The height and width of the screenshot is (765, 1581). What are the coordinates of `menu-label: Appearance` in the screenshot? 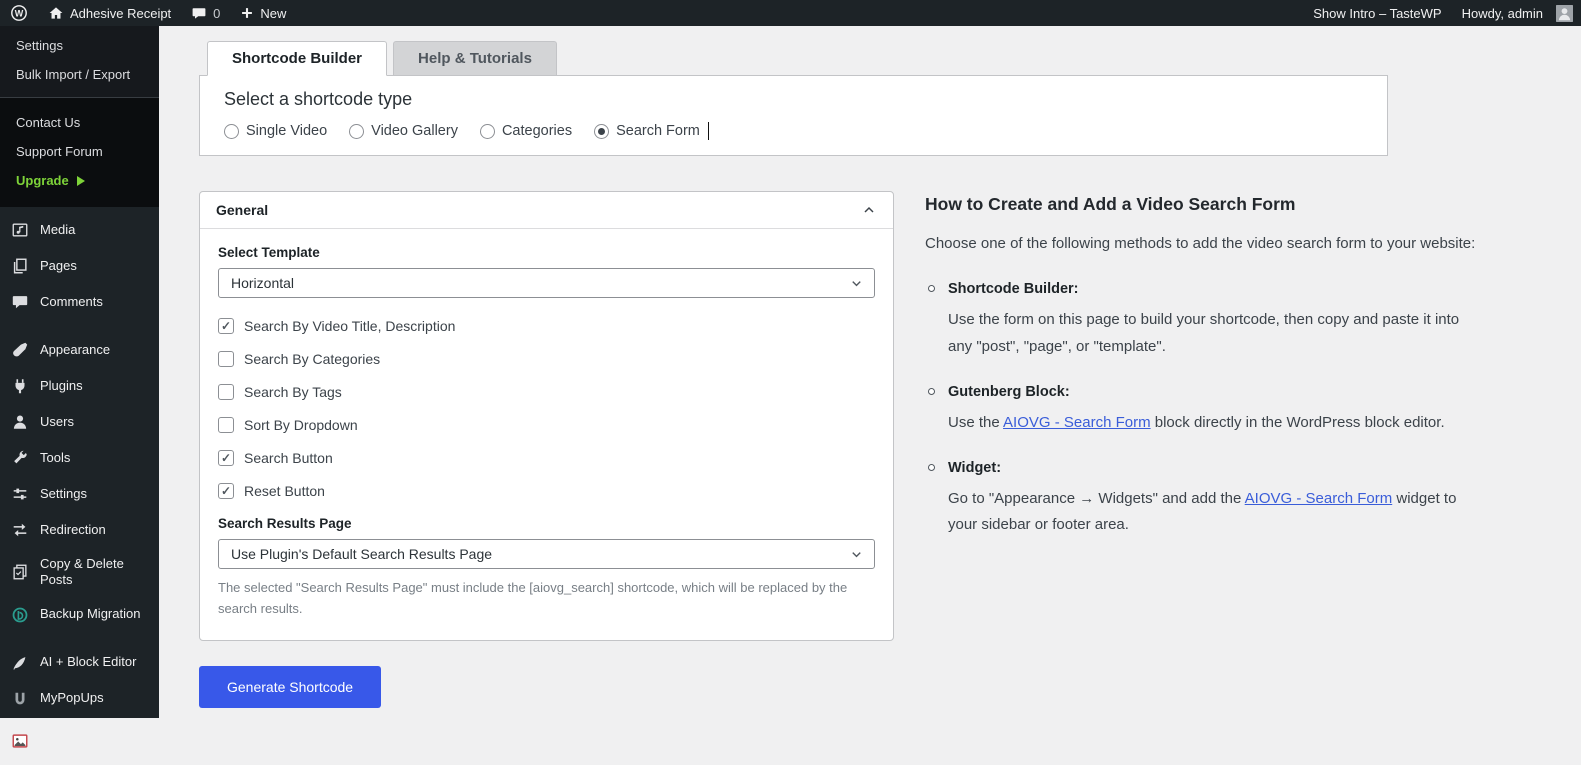 It's located at (75, 350).